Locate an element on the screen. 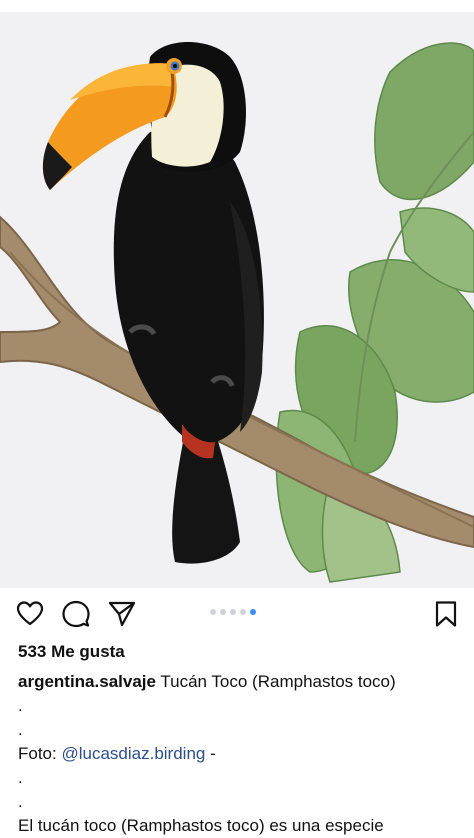 This screenshot has width=474, height=838. caption-photo-credit: Foto: @lucasdiaz.birding - is located at coordinates (243, 754).